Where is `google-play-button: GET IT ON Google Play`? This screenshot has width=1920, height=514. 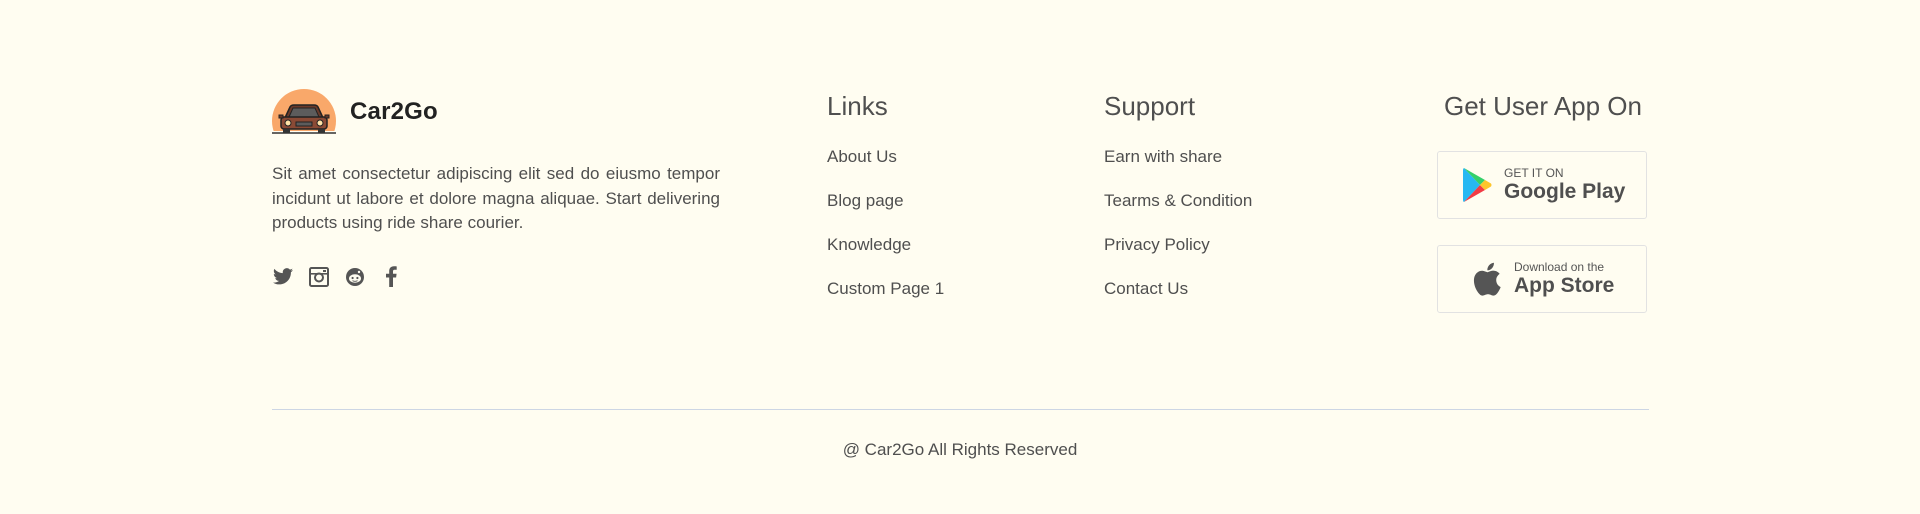 google-play-button: GET IT ON Google Play is located at coordinates (1542, 185).